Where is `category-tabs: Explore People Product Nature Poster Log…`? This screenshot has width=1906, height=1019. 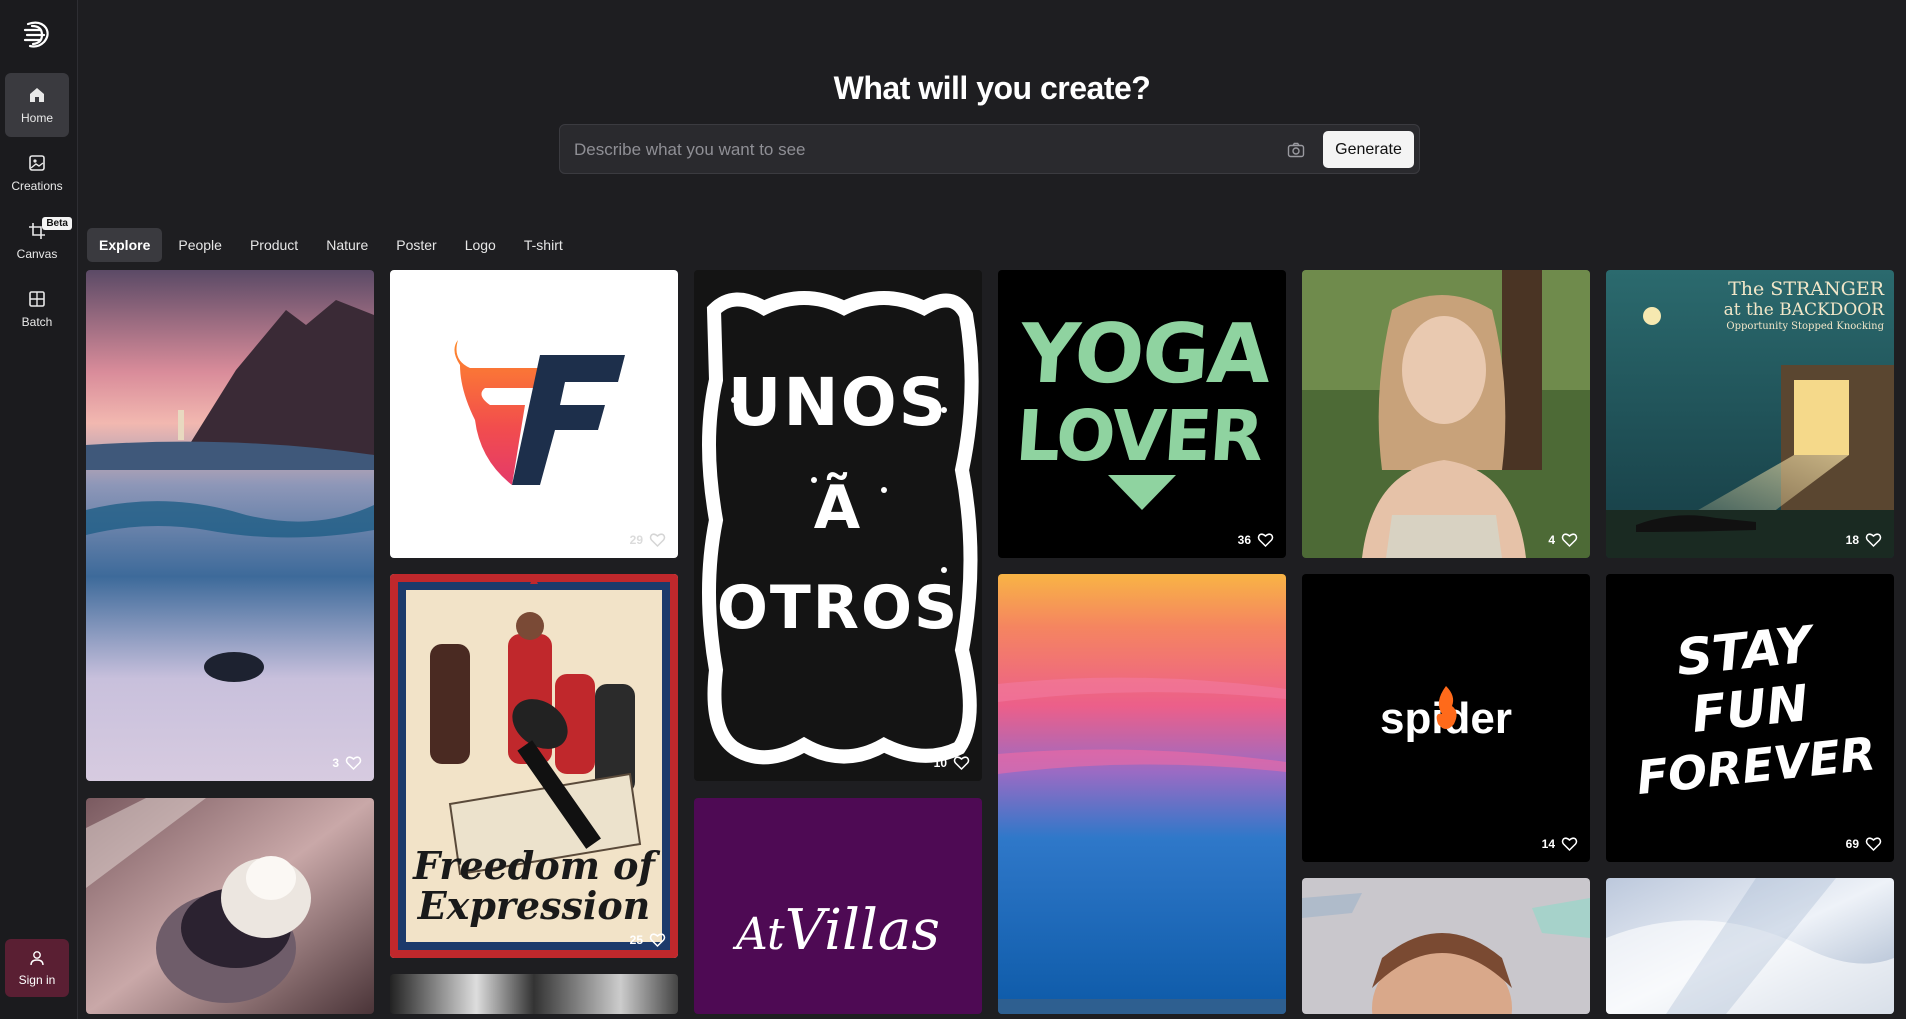
category-tabs: Explore People Product Nature Poster Log… is located at coordinates (331, 245).